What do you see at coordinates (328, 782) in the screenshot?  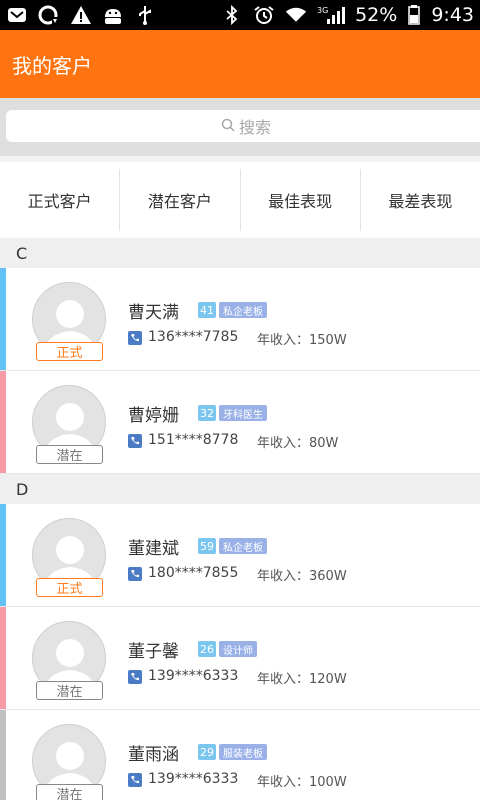 I see `income-value: 100W` at bounding box center [328, 782].